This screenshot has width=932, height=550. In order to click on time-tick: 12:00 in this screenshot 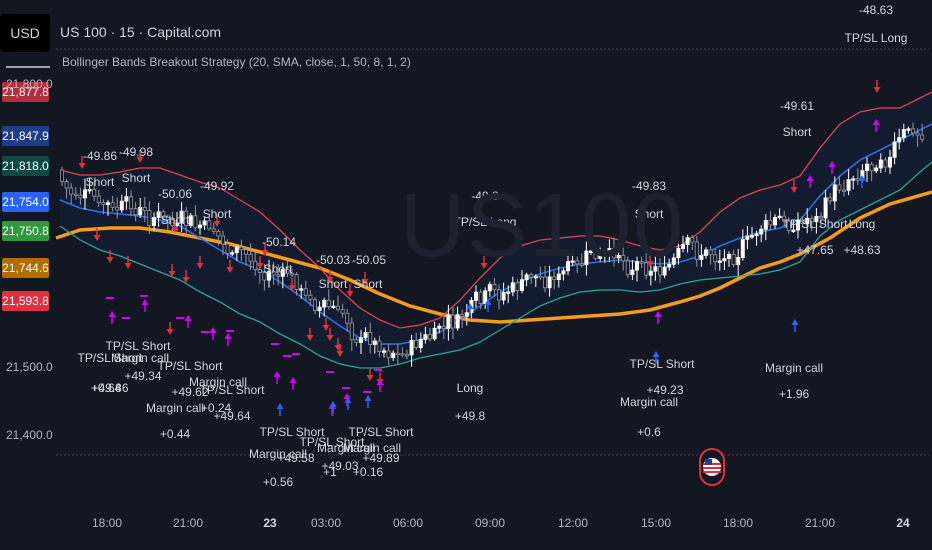, I will do `click(573, 523)`.